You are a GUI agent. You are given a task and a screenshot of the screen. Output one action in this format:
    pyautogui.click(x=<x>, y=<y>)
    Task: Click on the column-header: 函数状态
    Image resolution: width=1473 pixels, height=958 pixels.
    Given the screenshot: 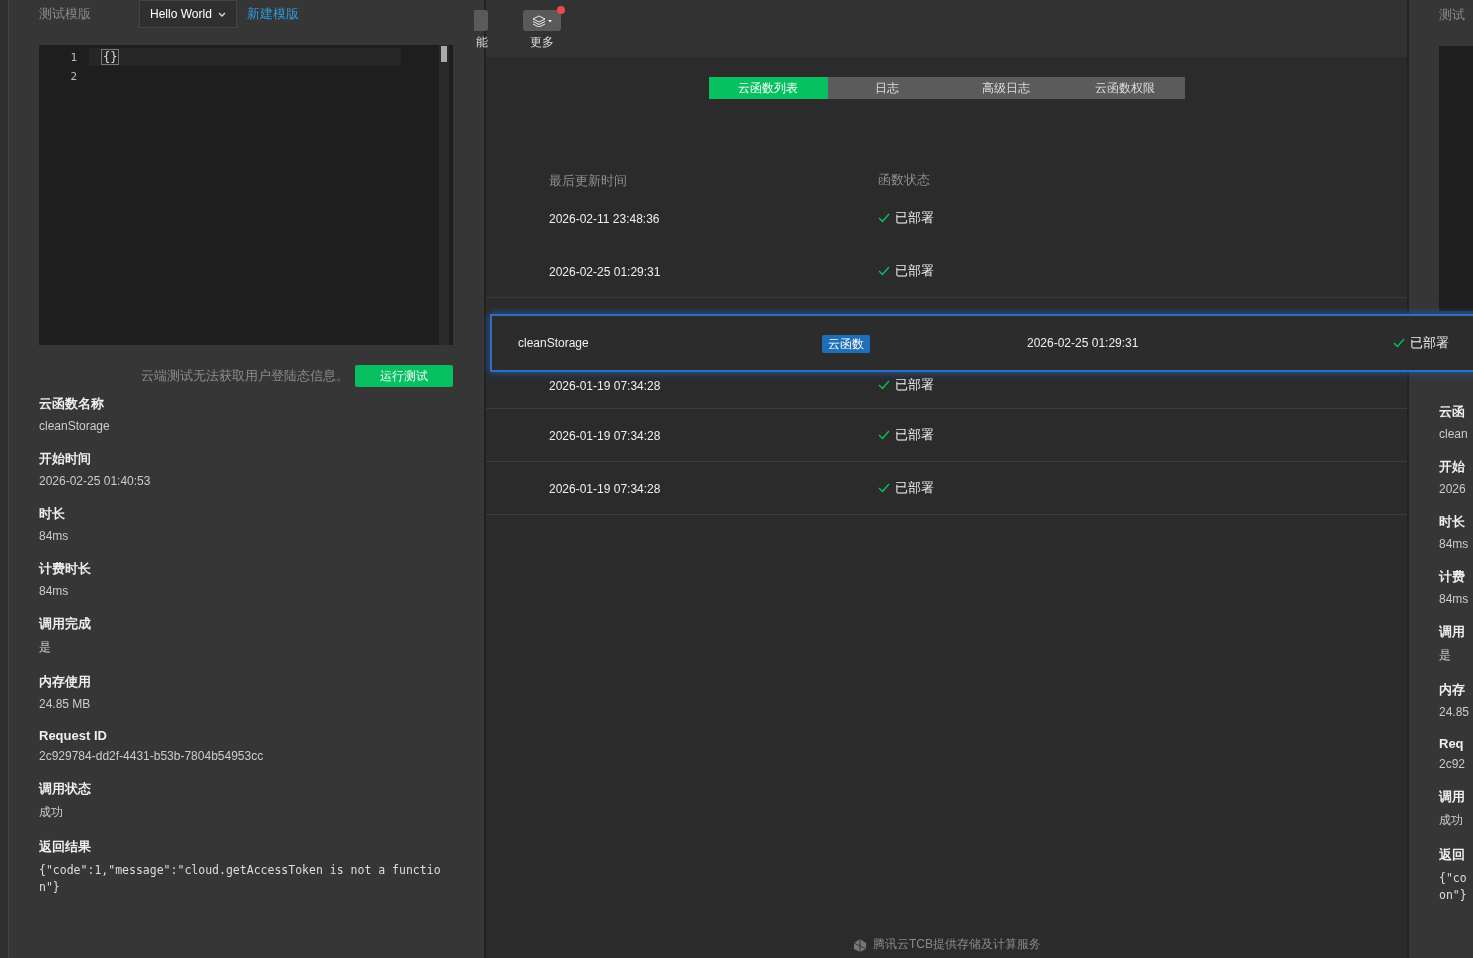 What is the action you would take?
    pyautogui.click(x=904, y=180)
    